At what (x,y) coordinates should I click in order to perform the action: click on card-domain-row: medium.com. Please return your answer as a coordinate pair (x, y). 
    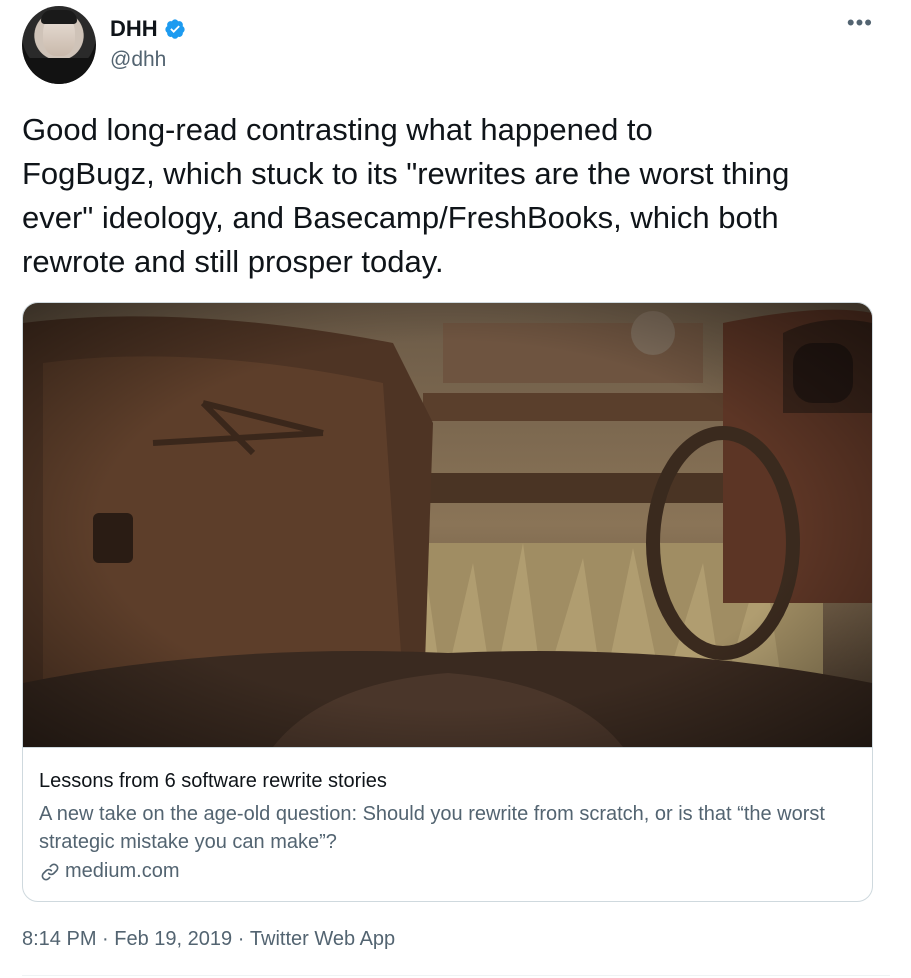
    Looking at the image, I should click on (109, 871).